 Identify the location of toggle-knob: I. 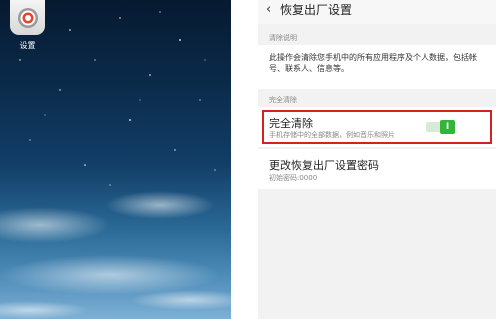
(447, 127).